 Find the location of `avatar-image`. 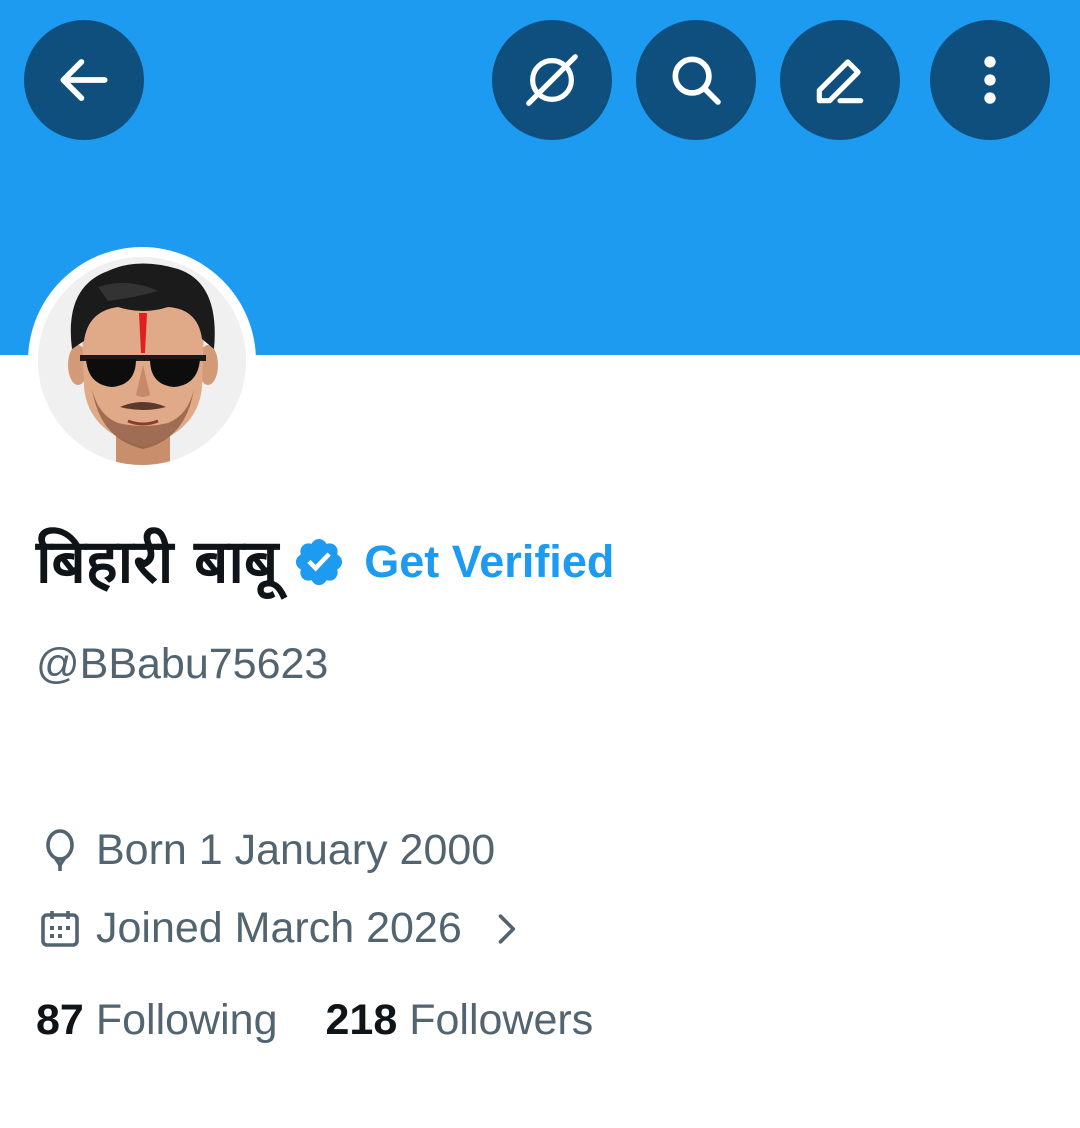

avatar-image is located at coordinates (142, 361).